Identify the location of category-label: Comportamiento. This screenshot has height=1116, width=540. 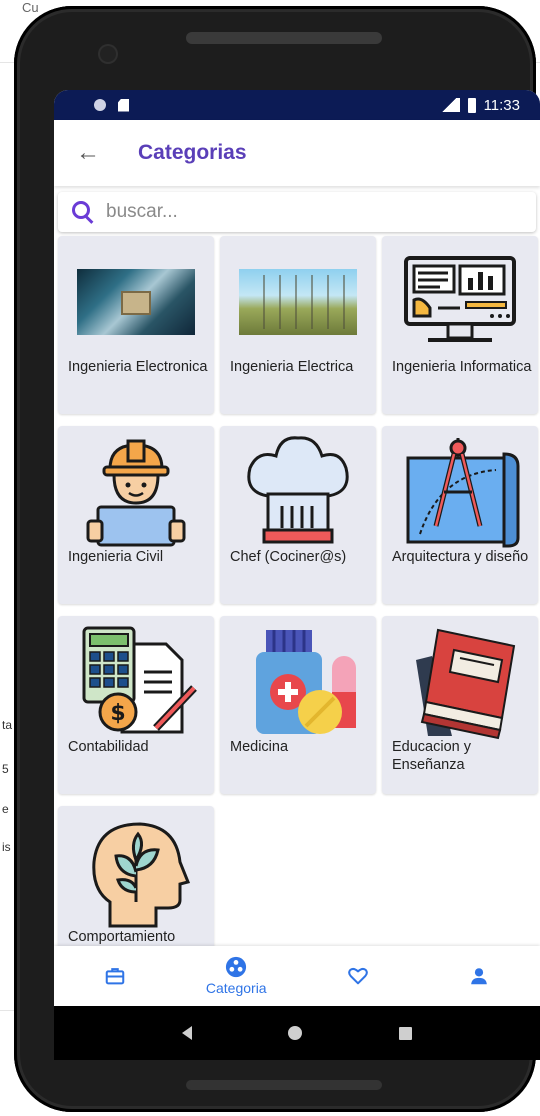
(122, 937).